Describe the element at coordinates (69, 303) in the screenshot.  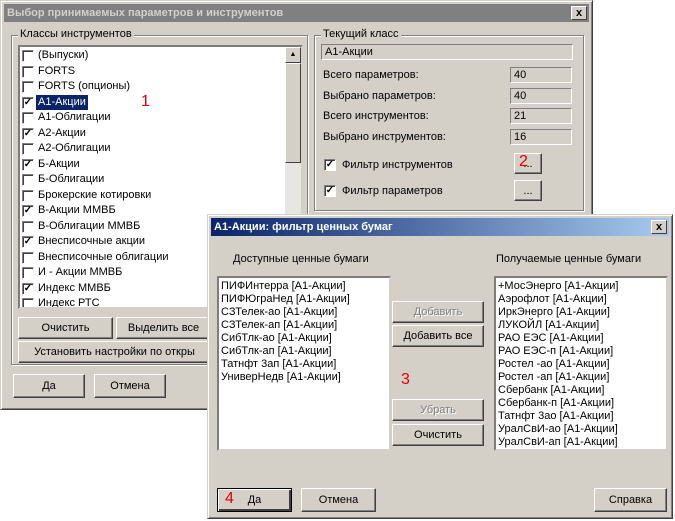
I see `class-label: Индекс РТС` at that location.